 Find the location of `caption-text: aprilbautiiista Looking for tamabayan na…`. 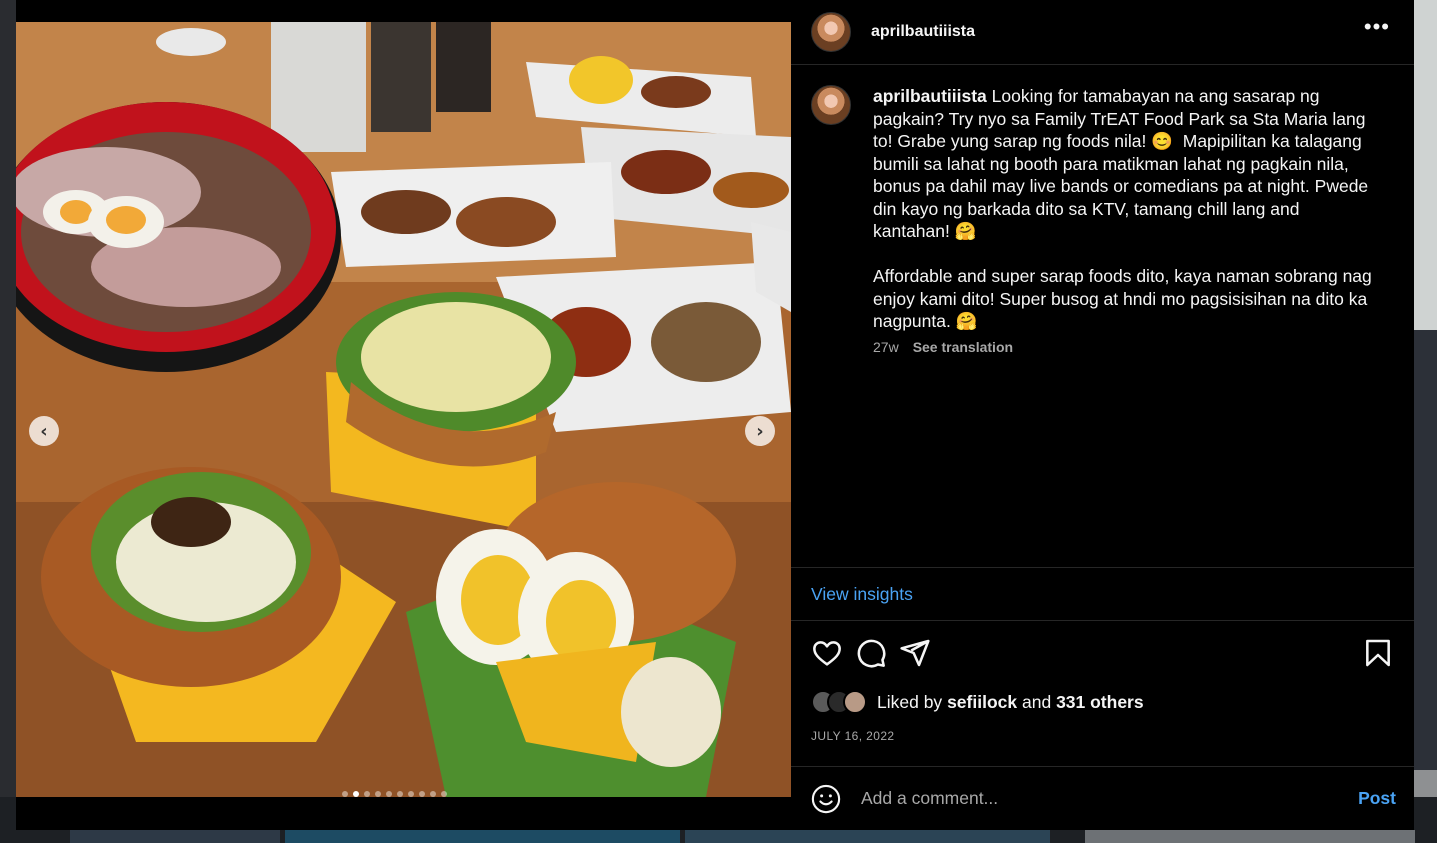

caption-text: aprilbautiiista Looking for tamabayan na… is located at coordinates (1123, 209).